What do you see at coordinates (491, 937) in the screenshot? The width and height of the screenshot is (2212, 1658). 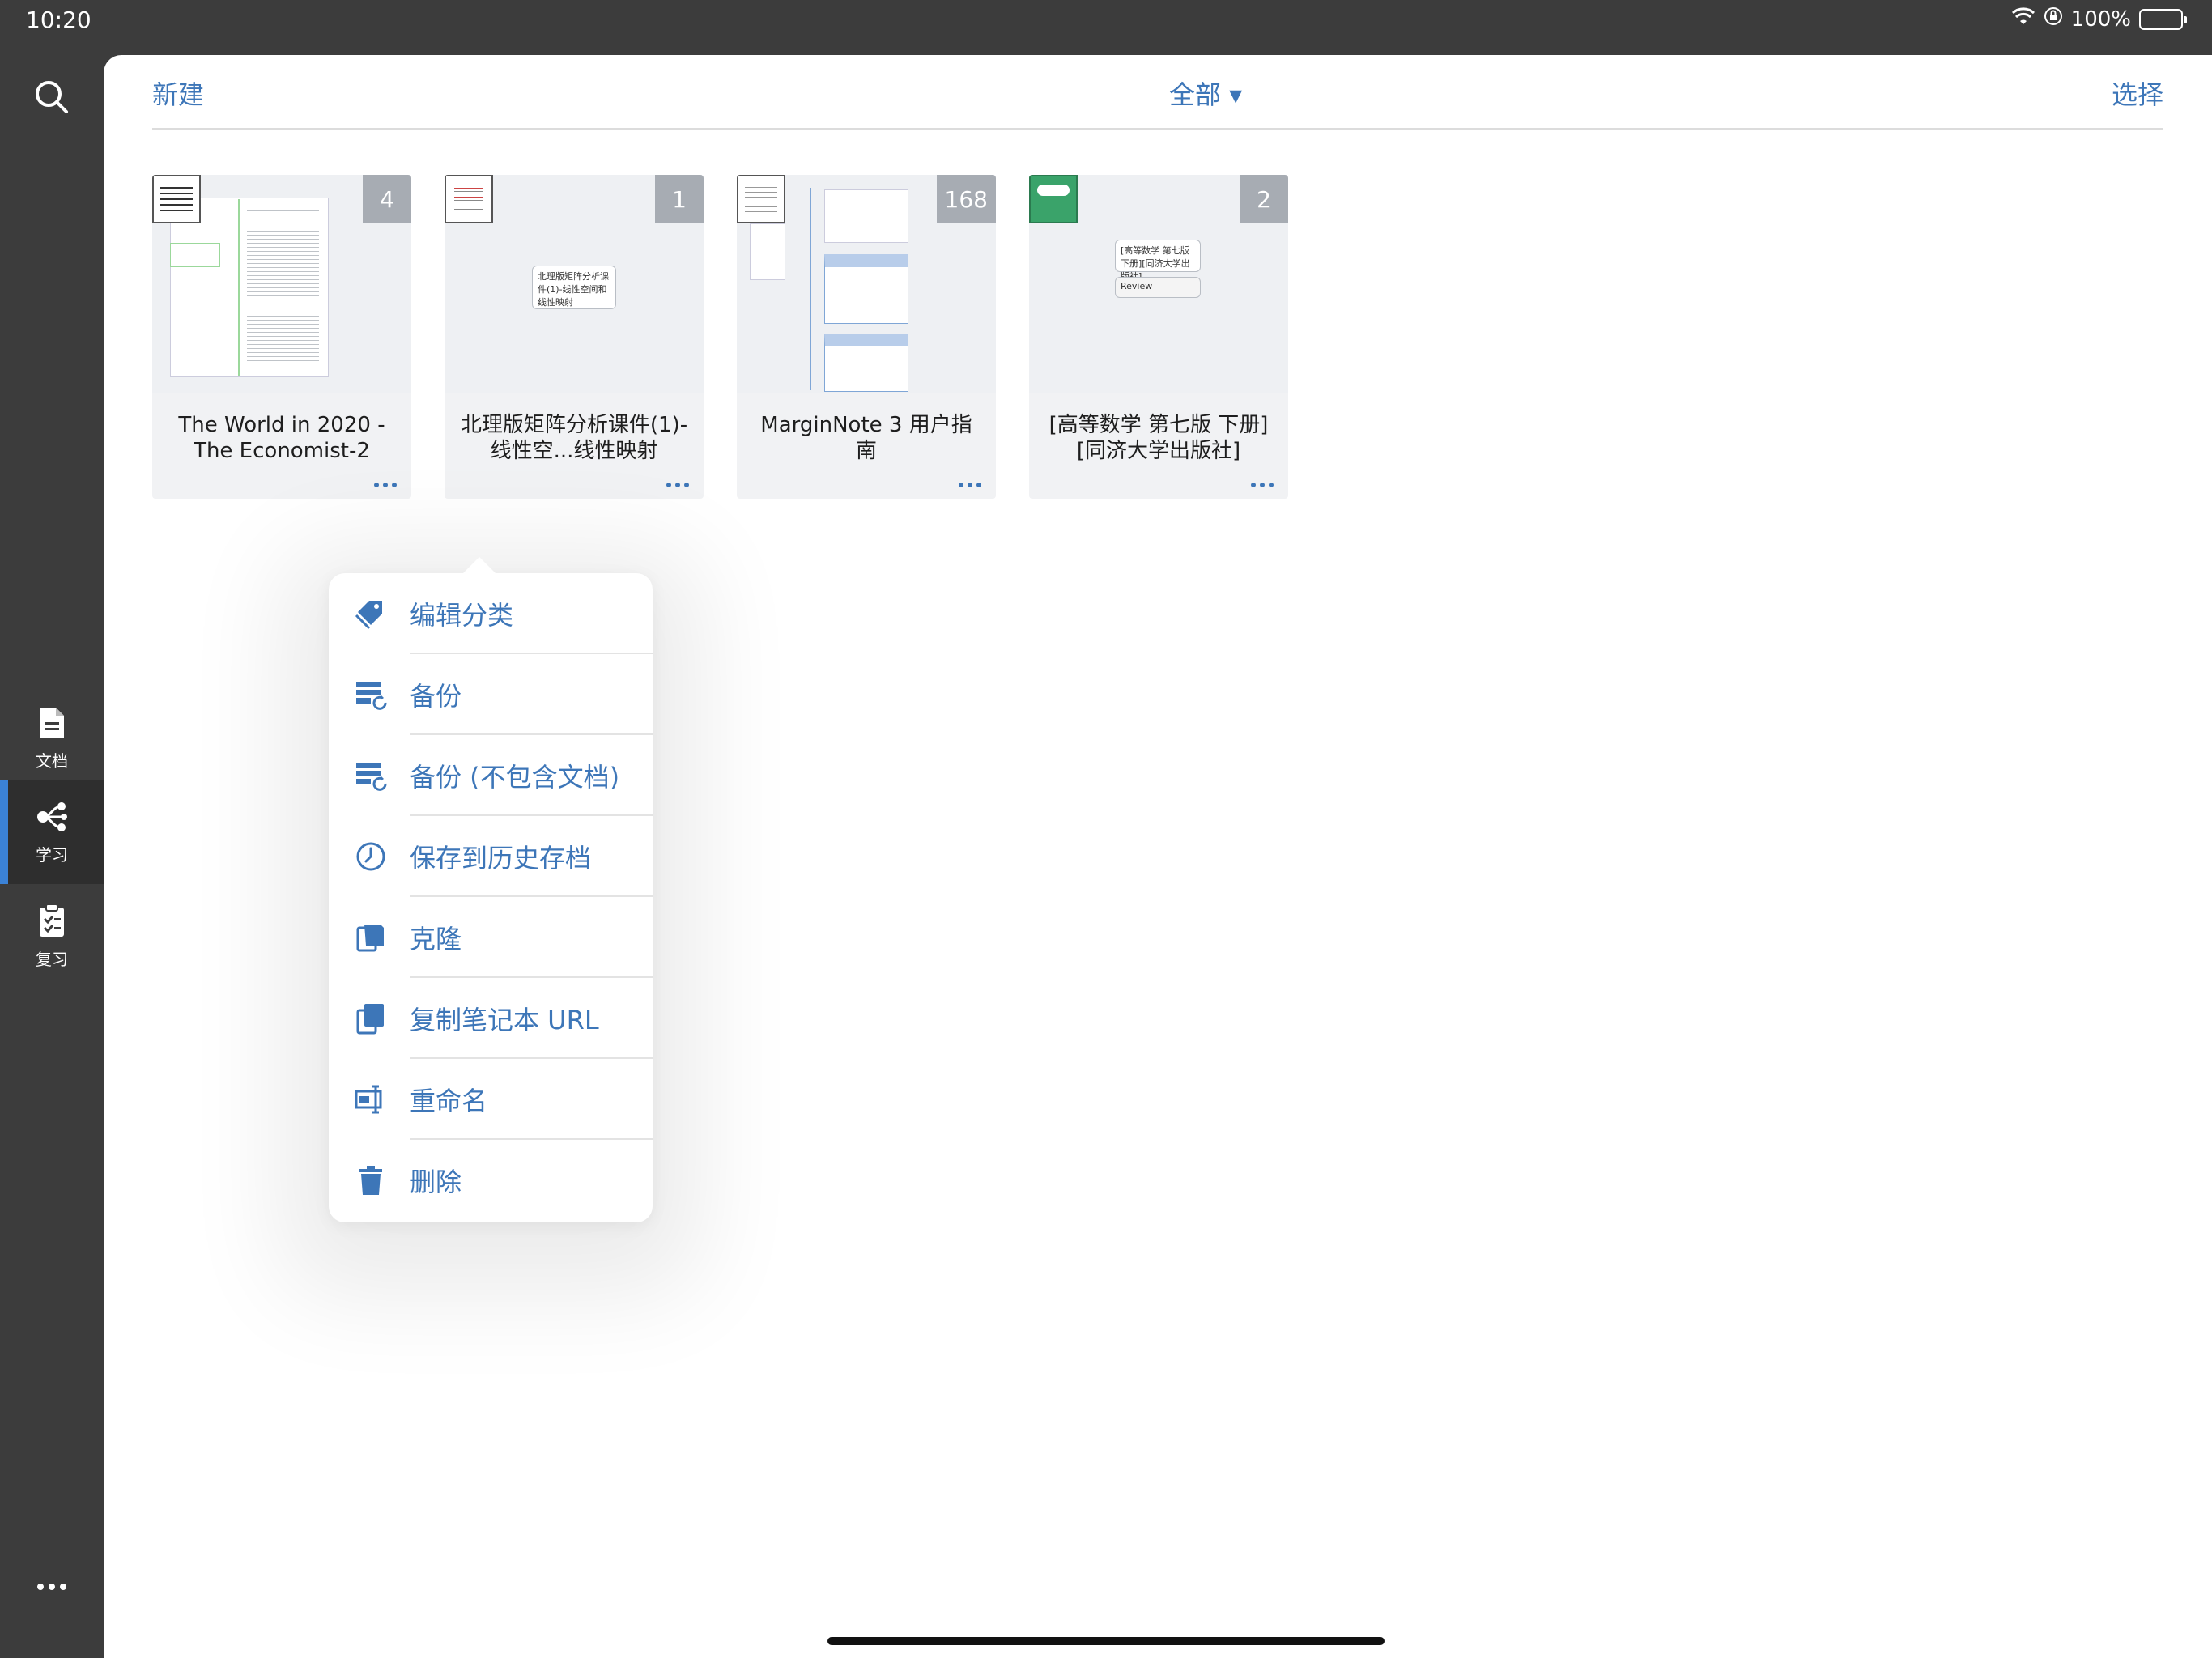 I see `menu-item-clone: 克隆` at bounding box center [491, 937].